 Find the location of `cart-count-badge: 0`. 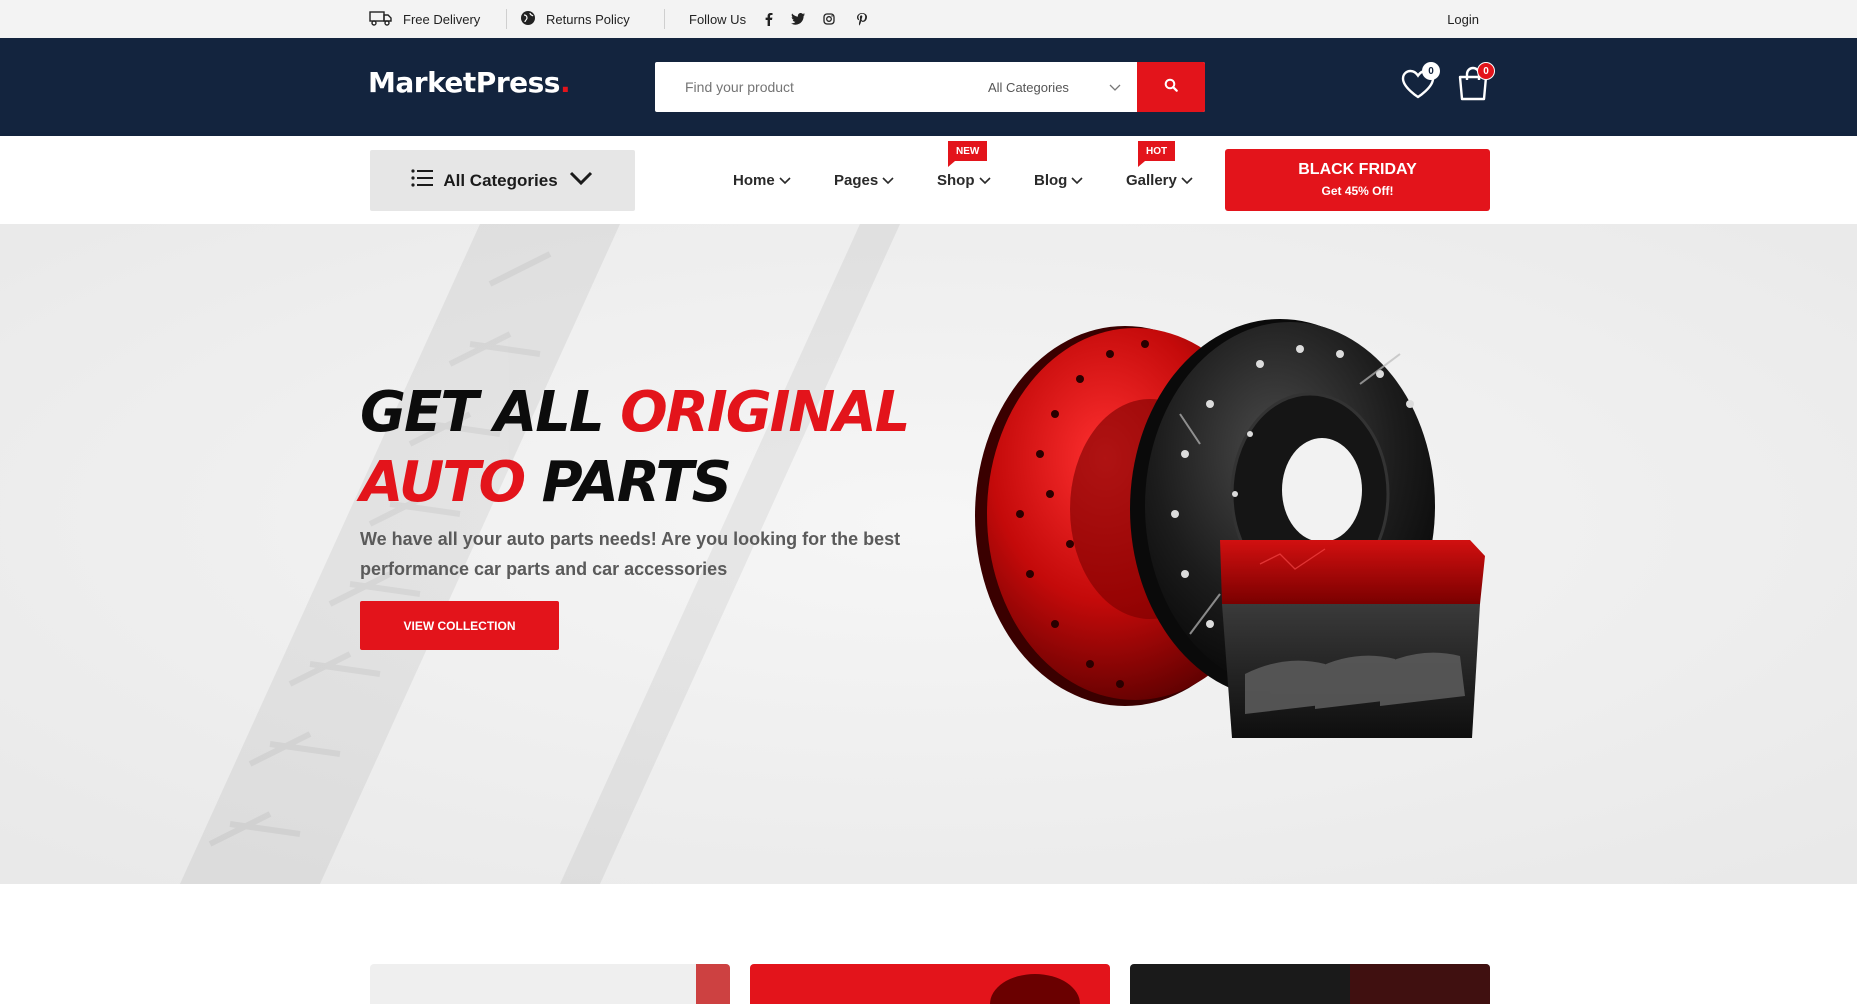

cart-count-badge: 0 is located at coordinates (1486, 71).